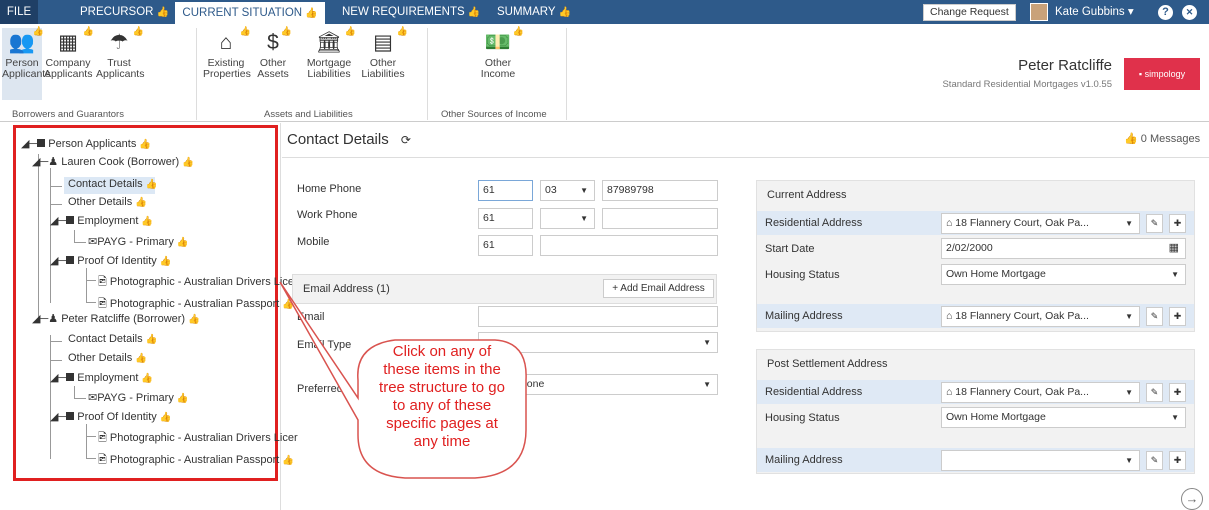 This screenshot has height=510, width=1209. I want to click on mailing-address-label: Mailing Address, so click(804, 460).